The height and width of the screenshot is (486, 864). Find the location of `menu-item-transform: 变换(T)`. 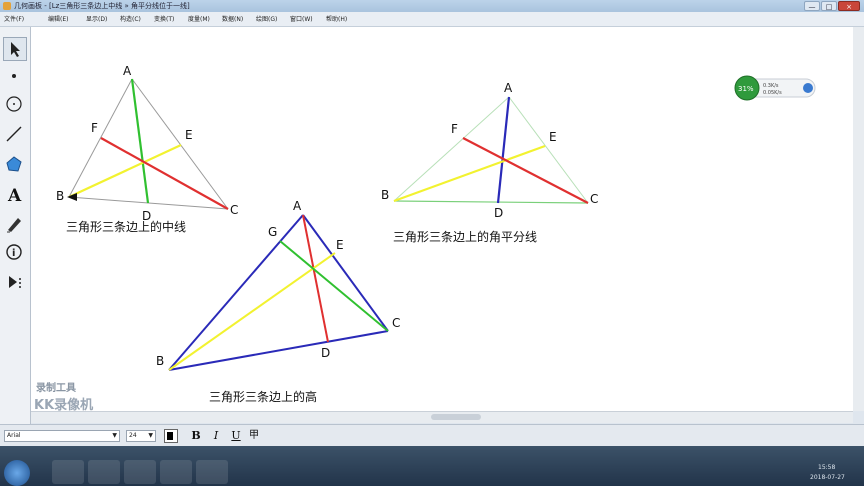

menu-item-transform: 变换(T) is located at coordinates (164, 18).